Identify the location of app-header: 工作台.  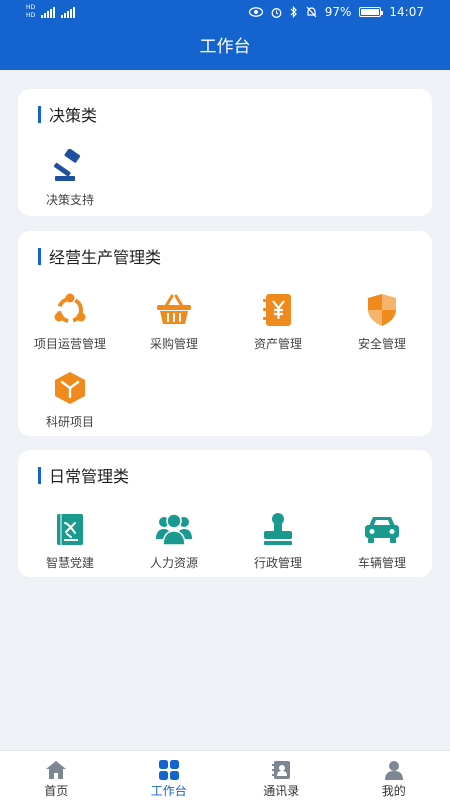
(225, 48).